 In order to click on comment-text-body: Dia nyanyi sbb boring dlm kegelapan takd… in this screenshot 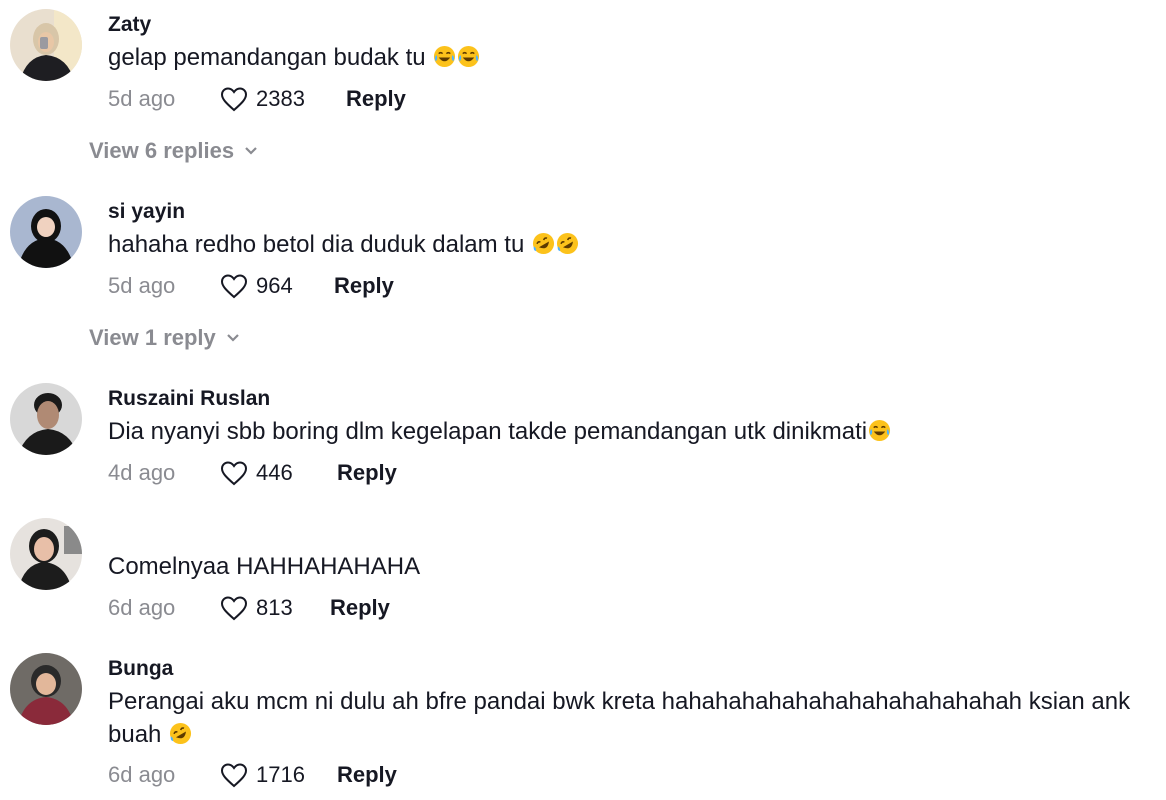, I will do `click(488, 431)`.